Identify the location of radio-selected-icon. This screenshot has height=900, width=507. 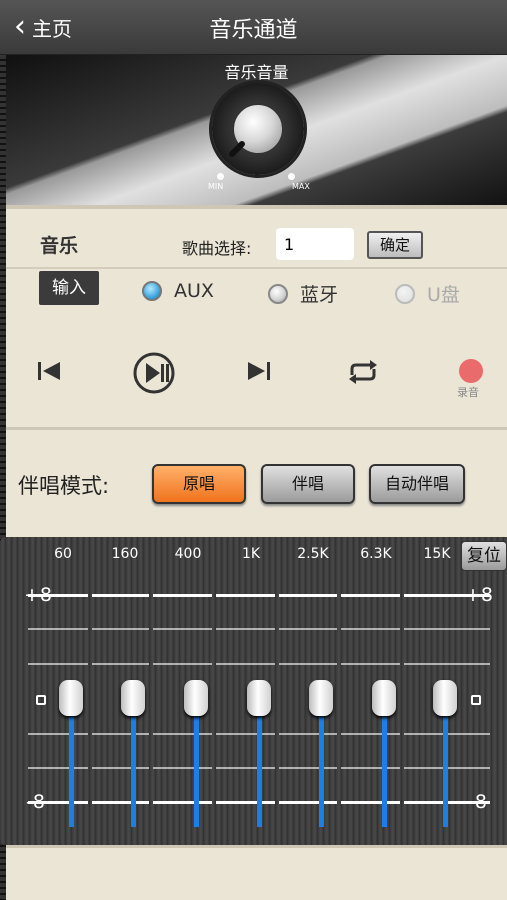
(152, 291).